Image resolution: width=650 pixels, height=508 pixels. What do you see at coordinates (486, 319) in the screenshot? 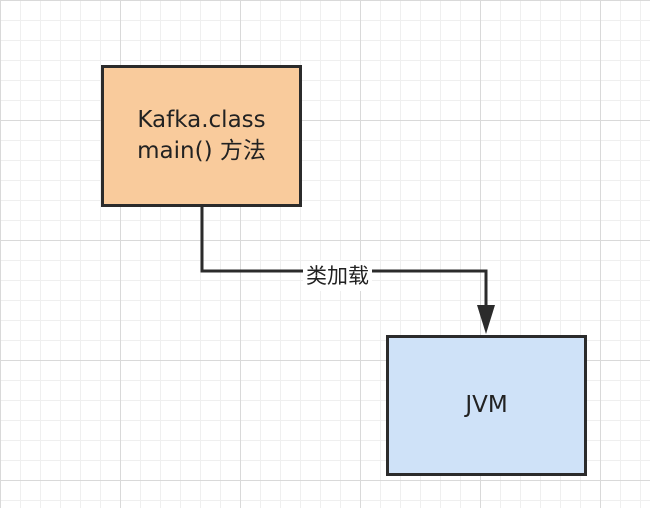
I see `arrowhead` at bounding box center [486, 319].